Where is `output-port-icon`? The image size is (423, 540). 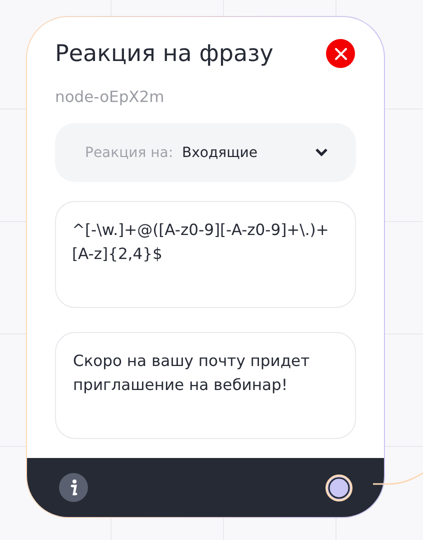 output-port-icon is located at coordinates (339, 488).